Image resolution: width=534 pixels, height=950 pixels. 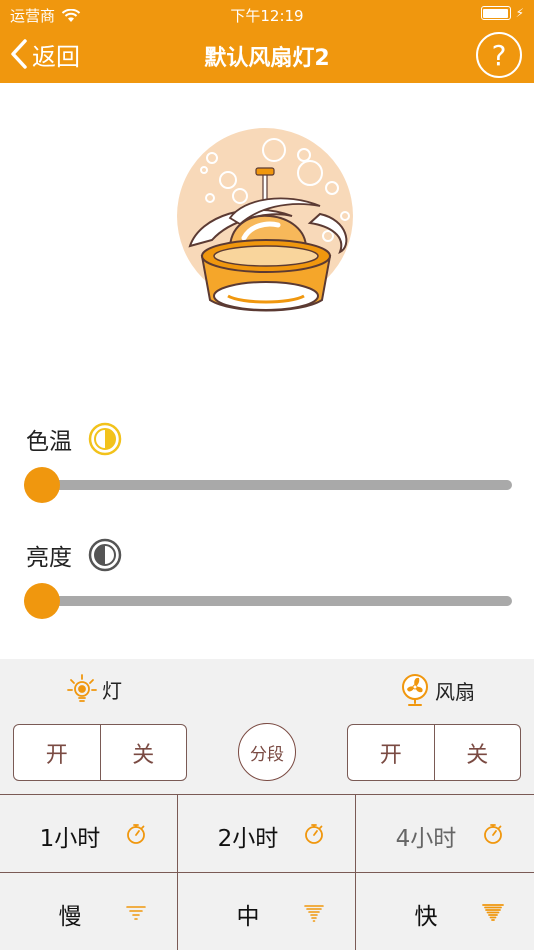 I want to click on back-button: 返回, so click(x=45, y=54).